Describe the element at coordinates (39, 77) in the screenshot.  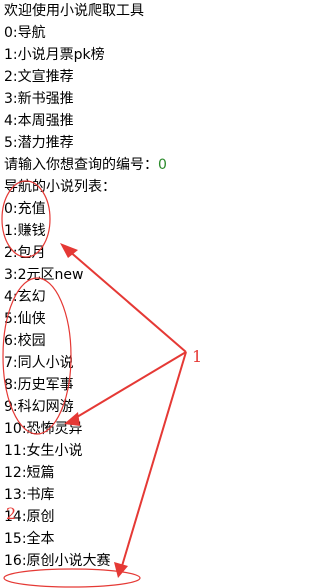
I see `console-line-menu-2: 2:文宣推荐` at that location.